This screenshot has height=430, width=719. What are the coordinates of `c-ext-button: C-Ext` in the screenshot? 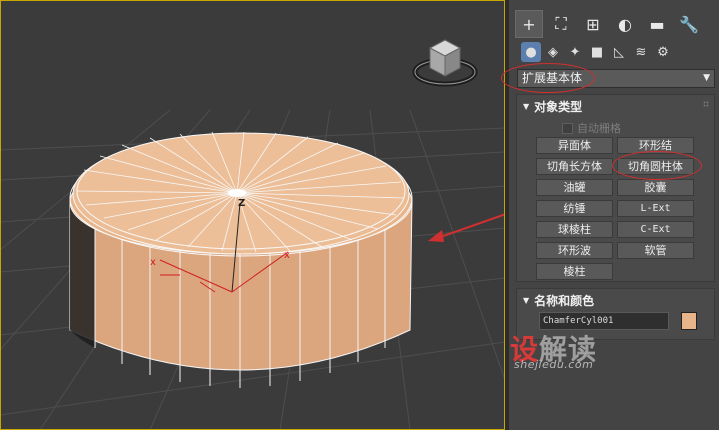 It's located at (655, 229).